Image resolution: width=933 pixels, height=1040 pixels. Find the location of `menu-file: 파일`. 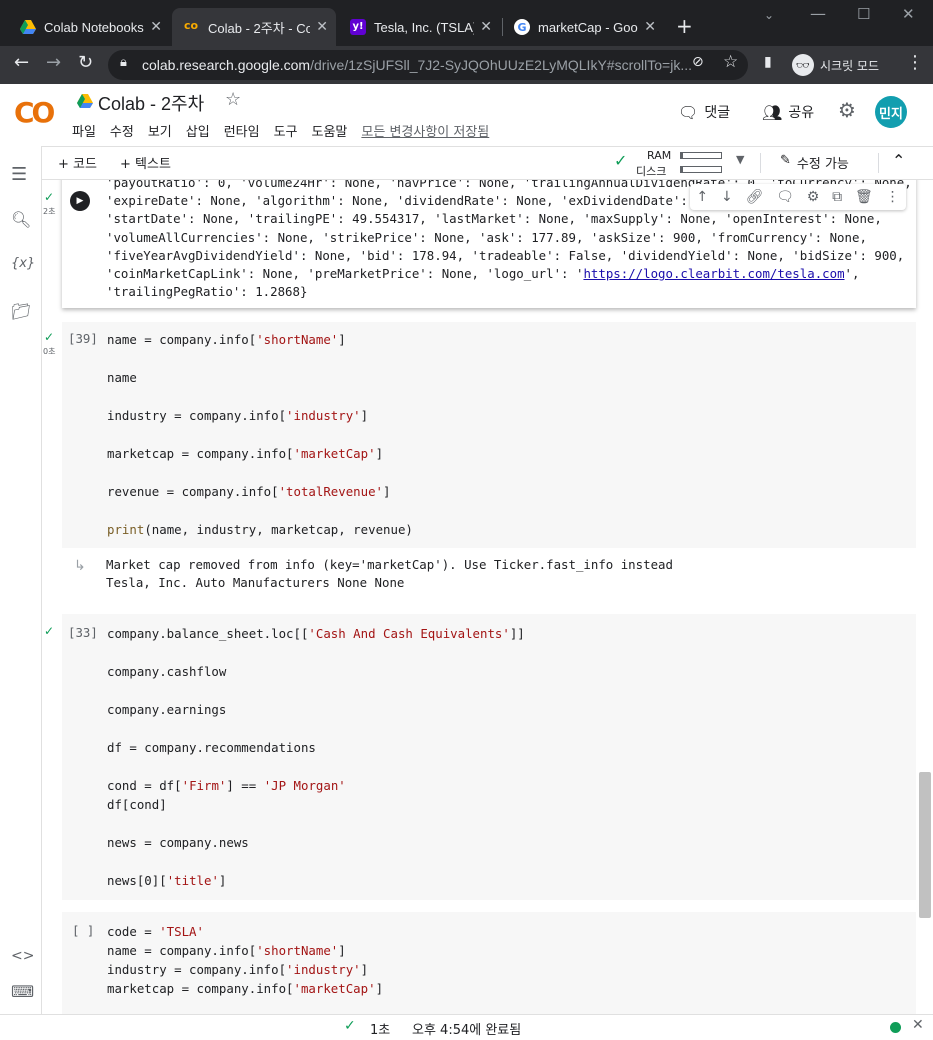

menu-file: 파일 is located at coordinates (84, 130).